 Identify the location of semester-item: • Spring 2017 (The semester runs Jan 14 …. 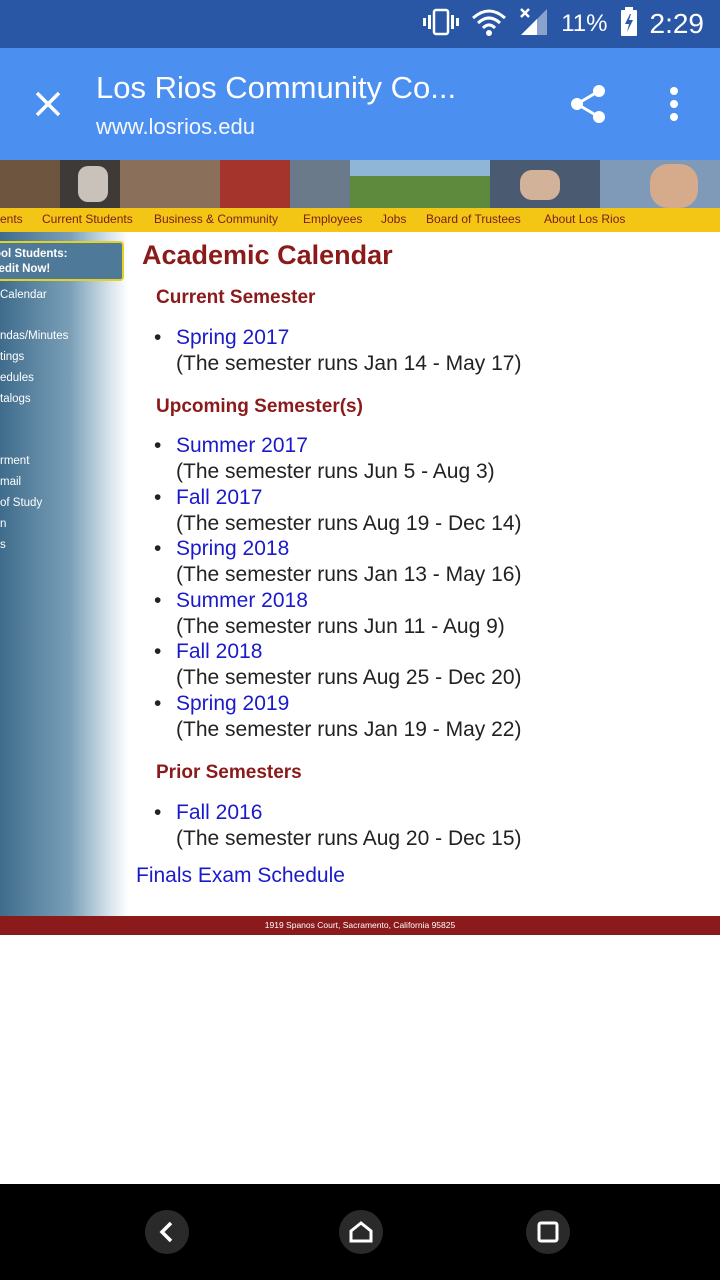
(338, 350).